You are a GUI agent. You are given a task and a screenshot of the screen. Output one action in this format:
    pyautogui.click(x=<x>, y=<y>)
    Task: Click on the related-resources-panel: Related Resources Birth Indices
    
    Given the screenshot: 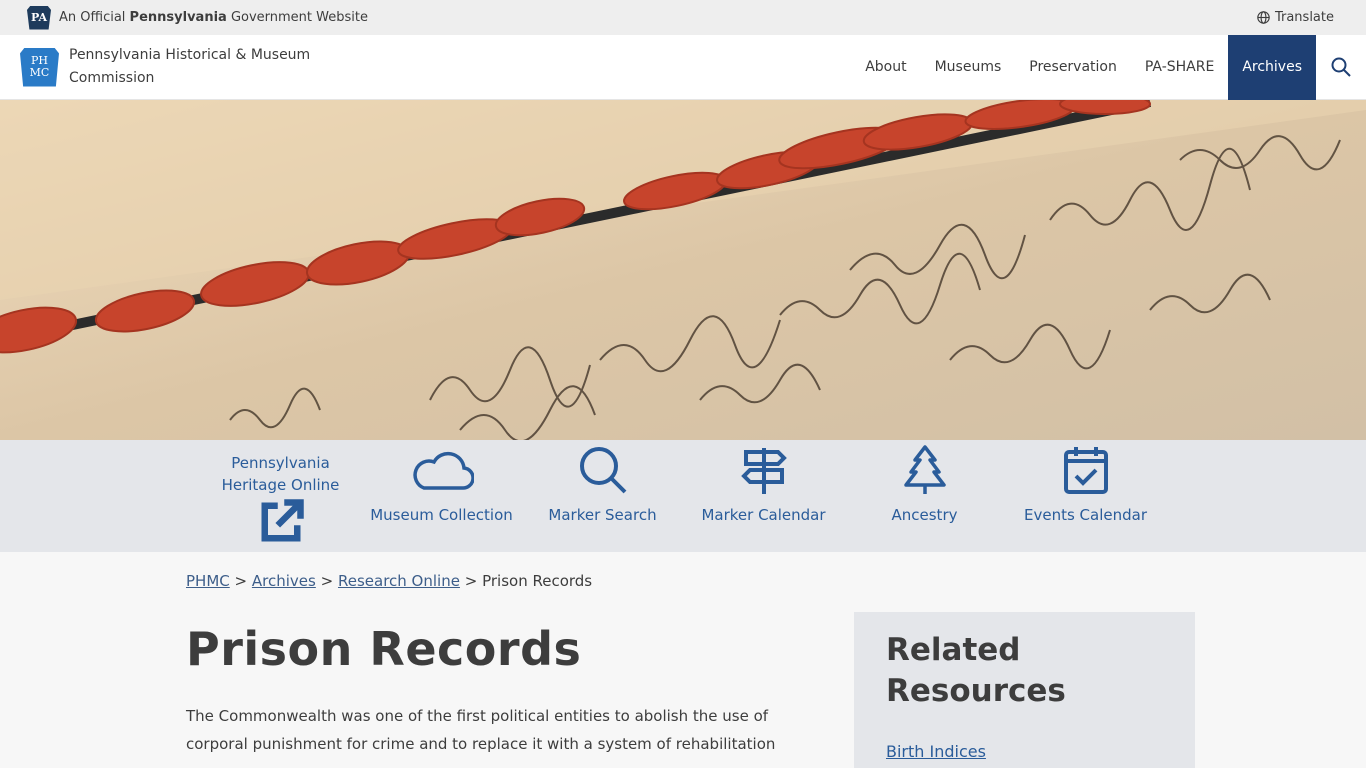 What is the action you would take?
    pyautogui.click(x=1024, y=690)
    